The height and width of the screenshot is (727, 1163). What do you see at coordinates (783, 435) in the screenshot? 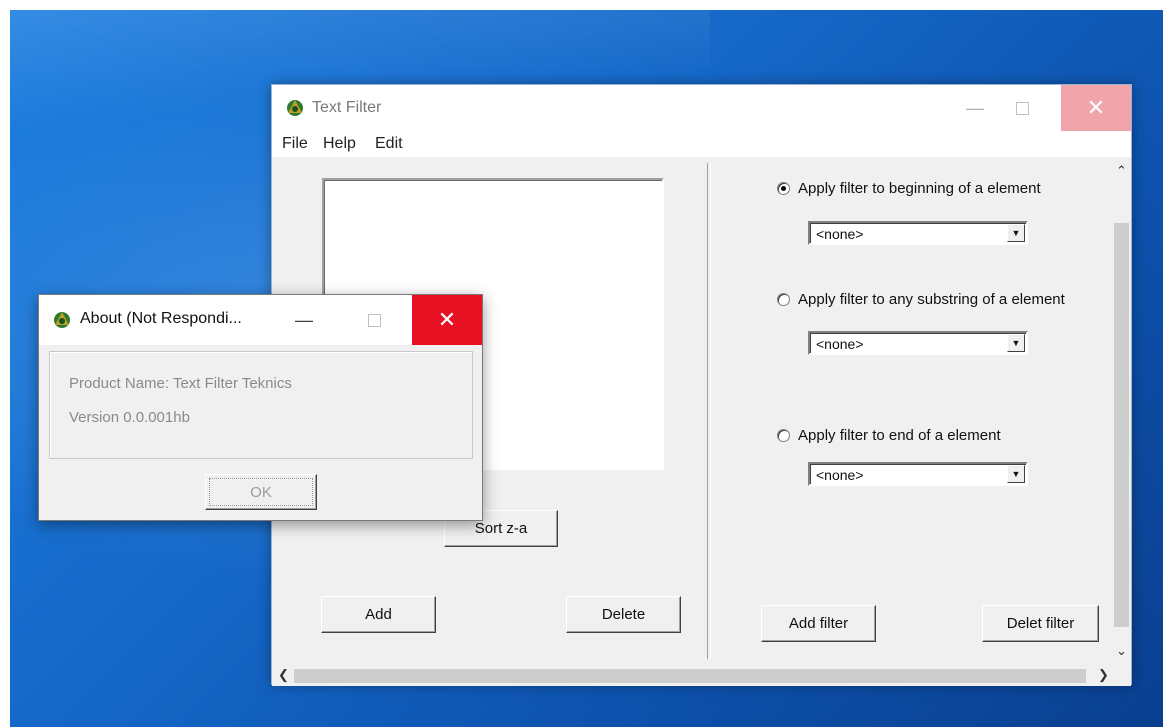
I see `radio-end` at bounding box center [783, 435].